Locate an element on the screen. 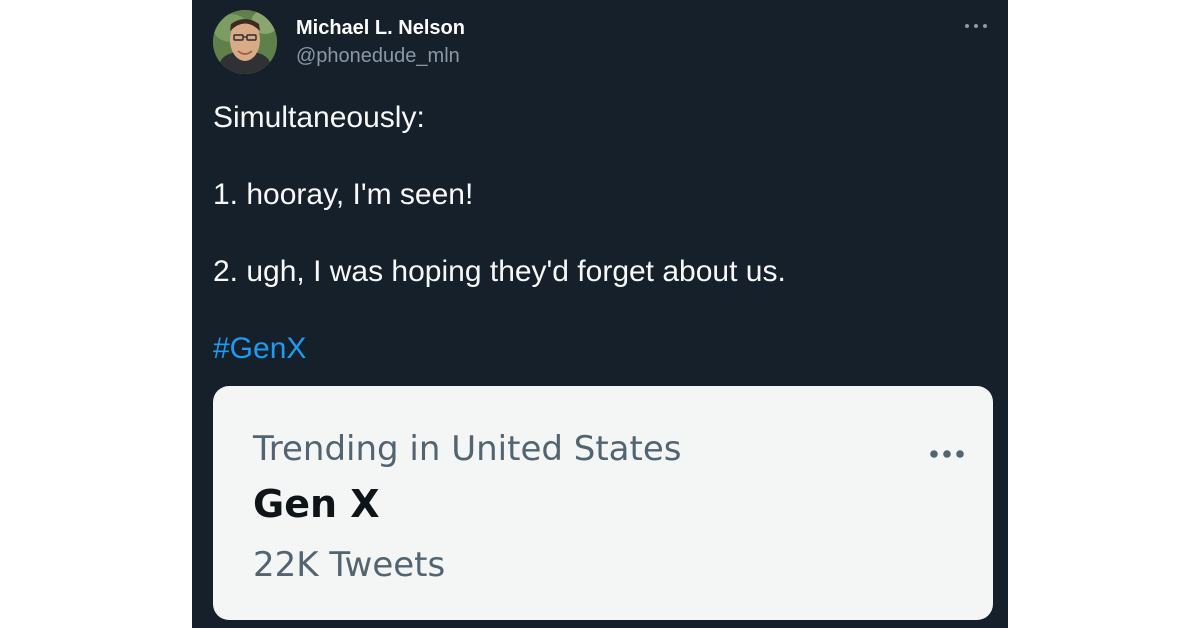  hashtag-link: #GenX is located at coordinates (259, 349).